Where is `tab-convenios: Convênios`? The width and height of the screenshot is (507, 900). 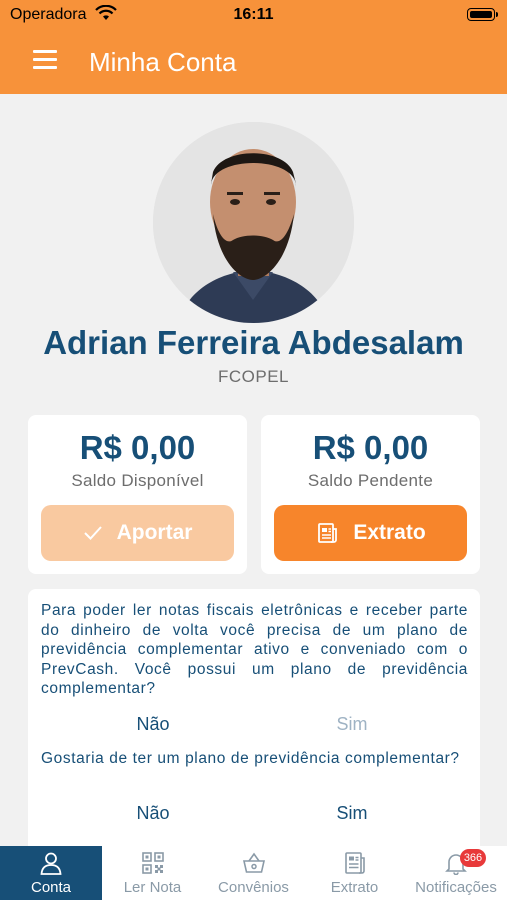
tab-convenios: Convênios is located at coordinates (253, 873).